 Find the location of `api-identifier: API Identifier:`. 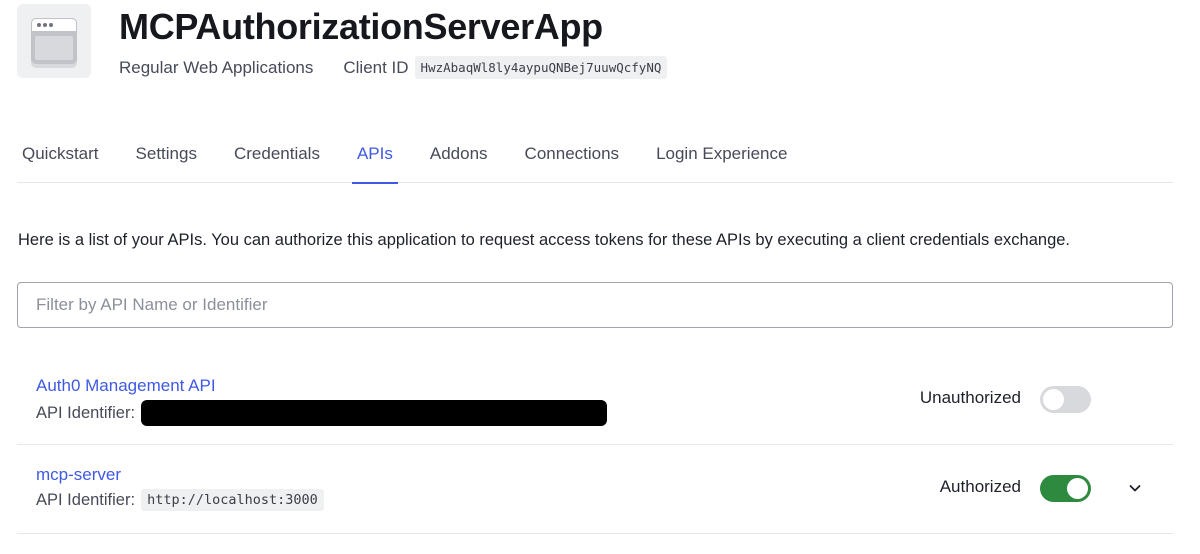

api-identifier: API Identifier: is located at coordinates (322, 413).